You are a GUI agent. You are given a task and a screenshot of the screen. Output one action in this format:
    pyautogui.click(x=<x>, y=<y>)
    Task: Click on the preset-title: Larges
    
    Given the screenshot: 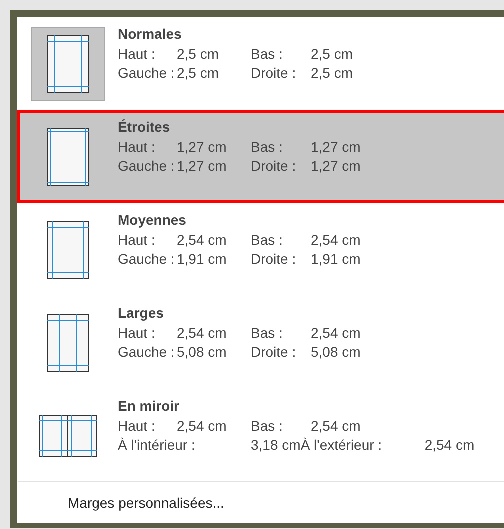 What is the action you would take?
    pyautogui.click(x=141, y=313)
    